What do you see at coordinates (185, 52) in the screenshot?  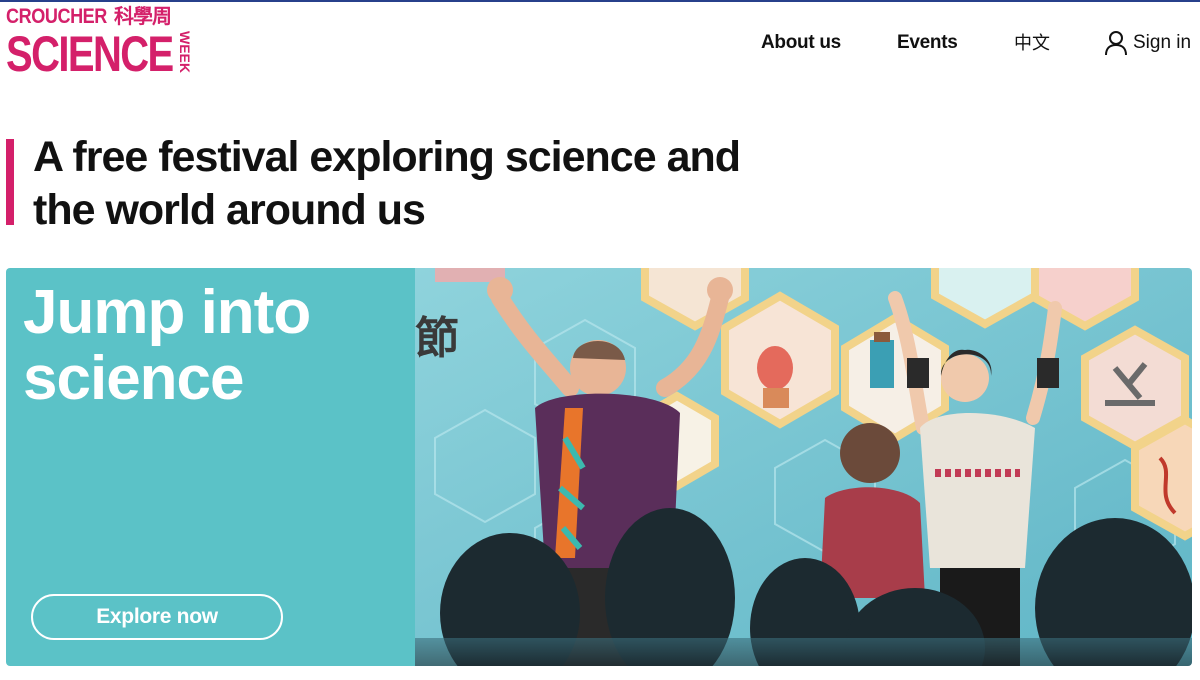 I see `logo-week-text: WEEK` at bounding box center [185, 52].